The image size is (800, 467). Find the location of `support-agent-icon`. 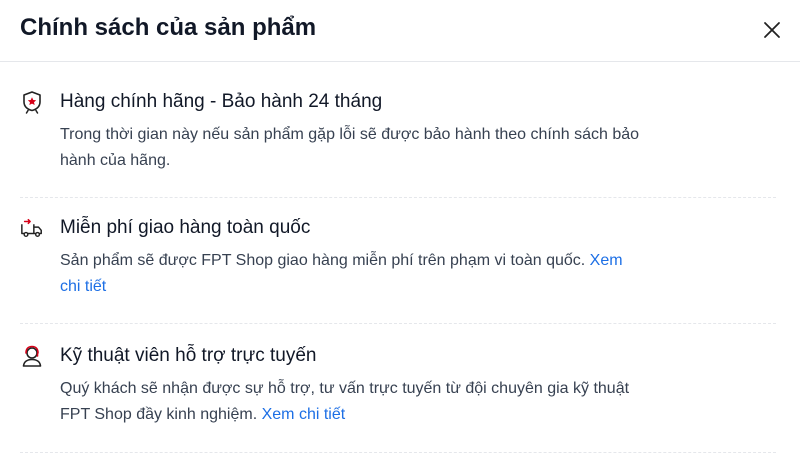

support-agent-icon is located at coordinates (32, 356).